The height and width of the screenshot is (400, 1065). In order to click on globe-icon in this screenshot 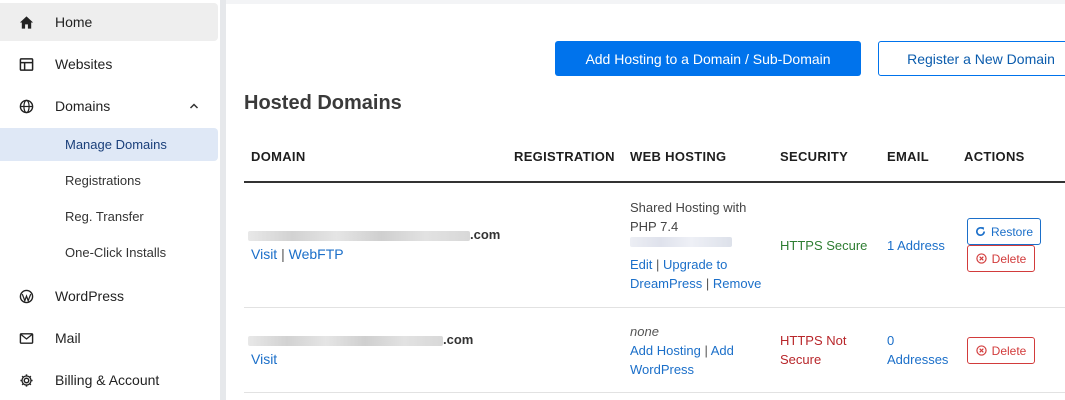, I will do `click(26, 106)`.